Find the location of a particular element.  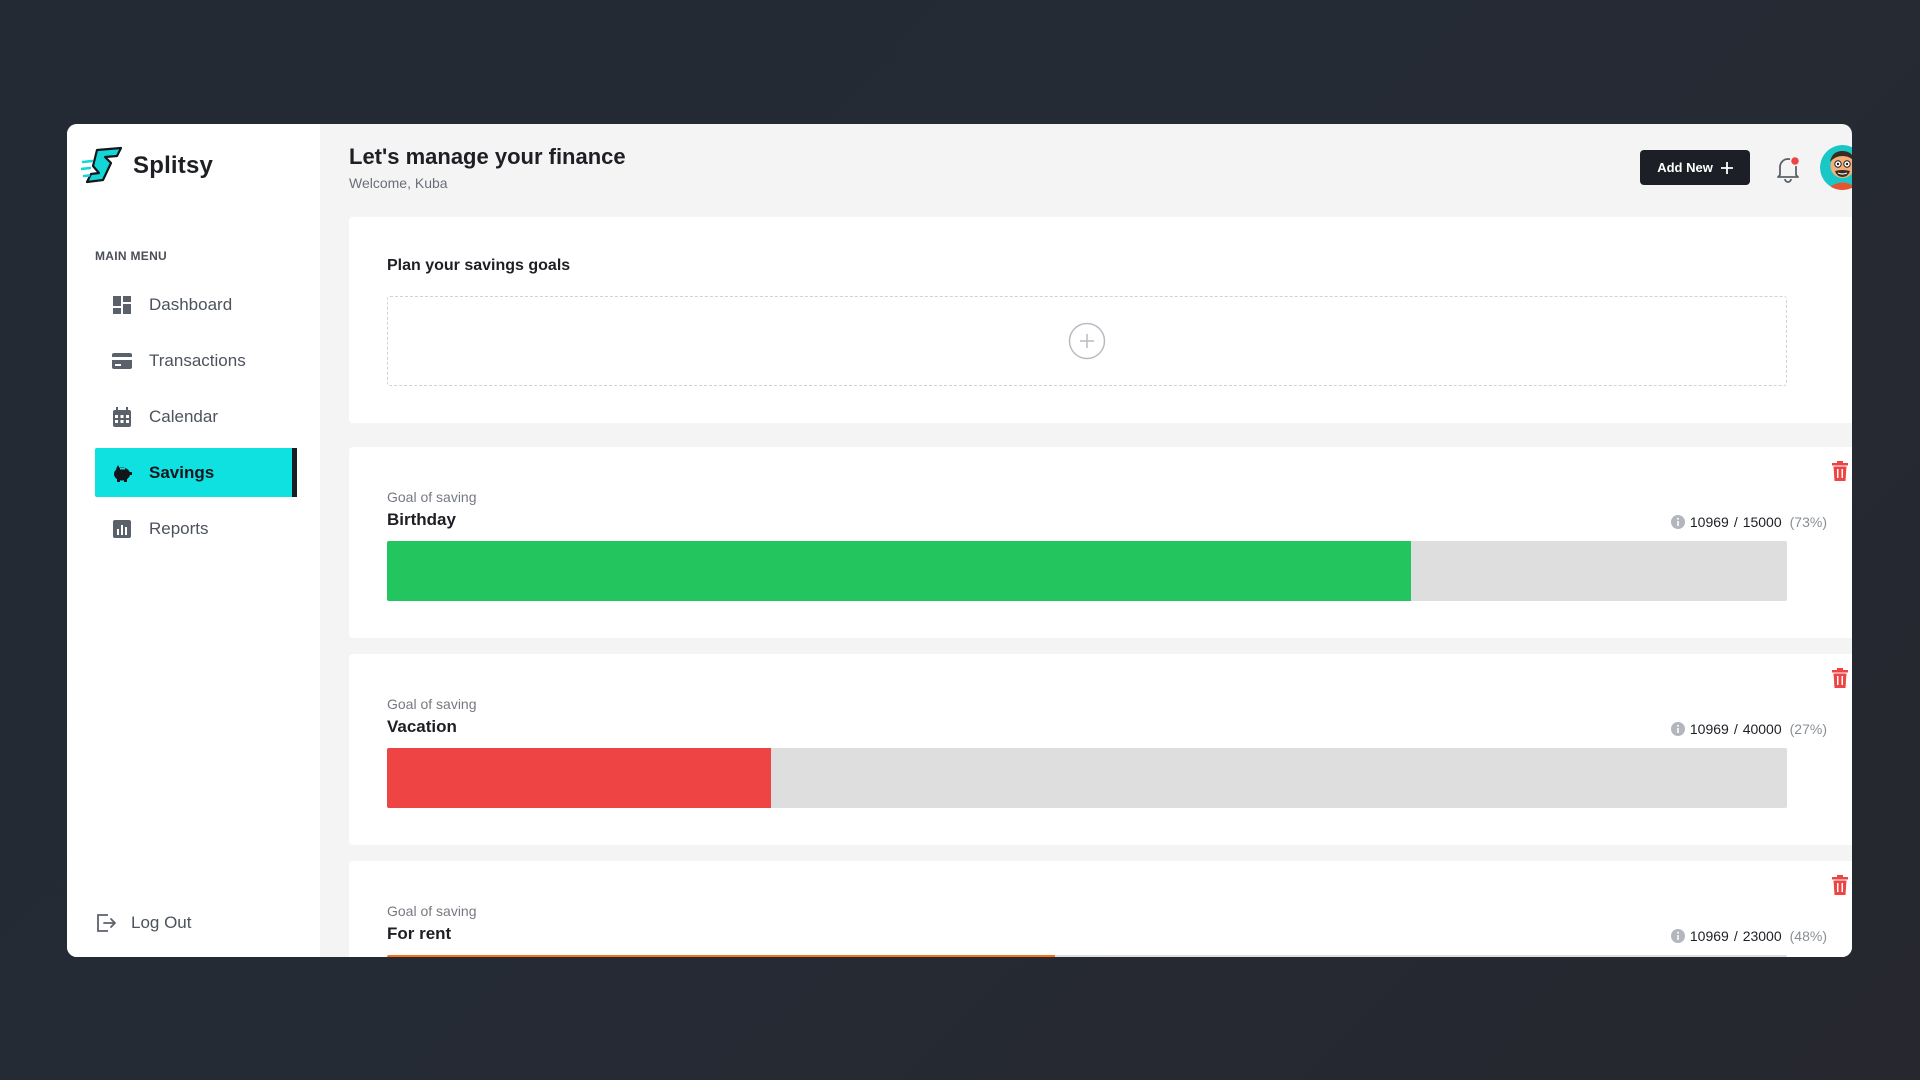

goal-amount: 10969 / 15000 (73%) is located at coordinates (1748, 522).